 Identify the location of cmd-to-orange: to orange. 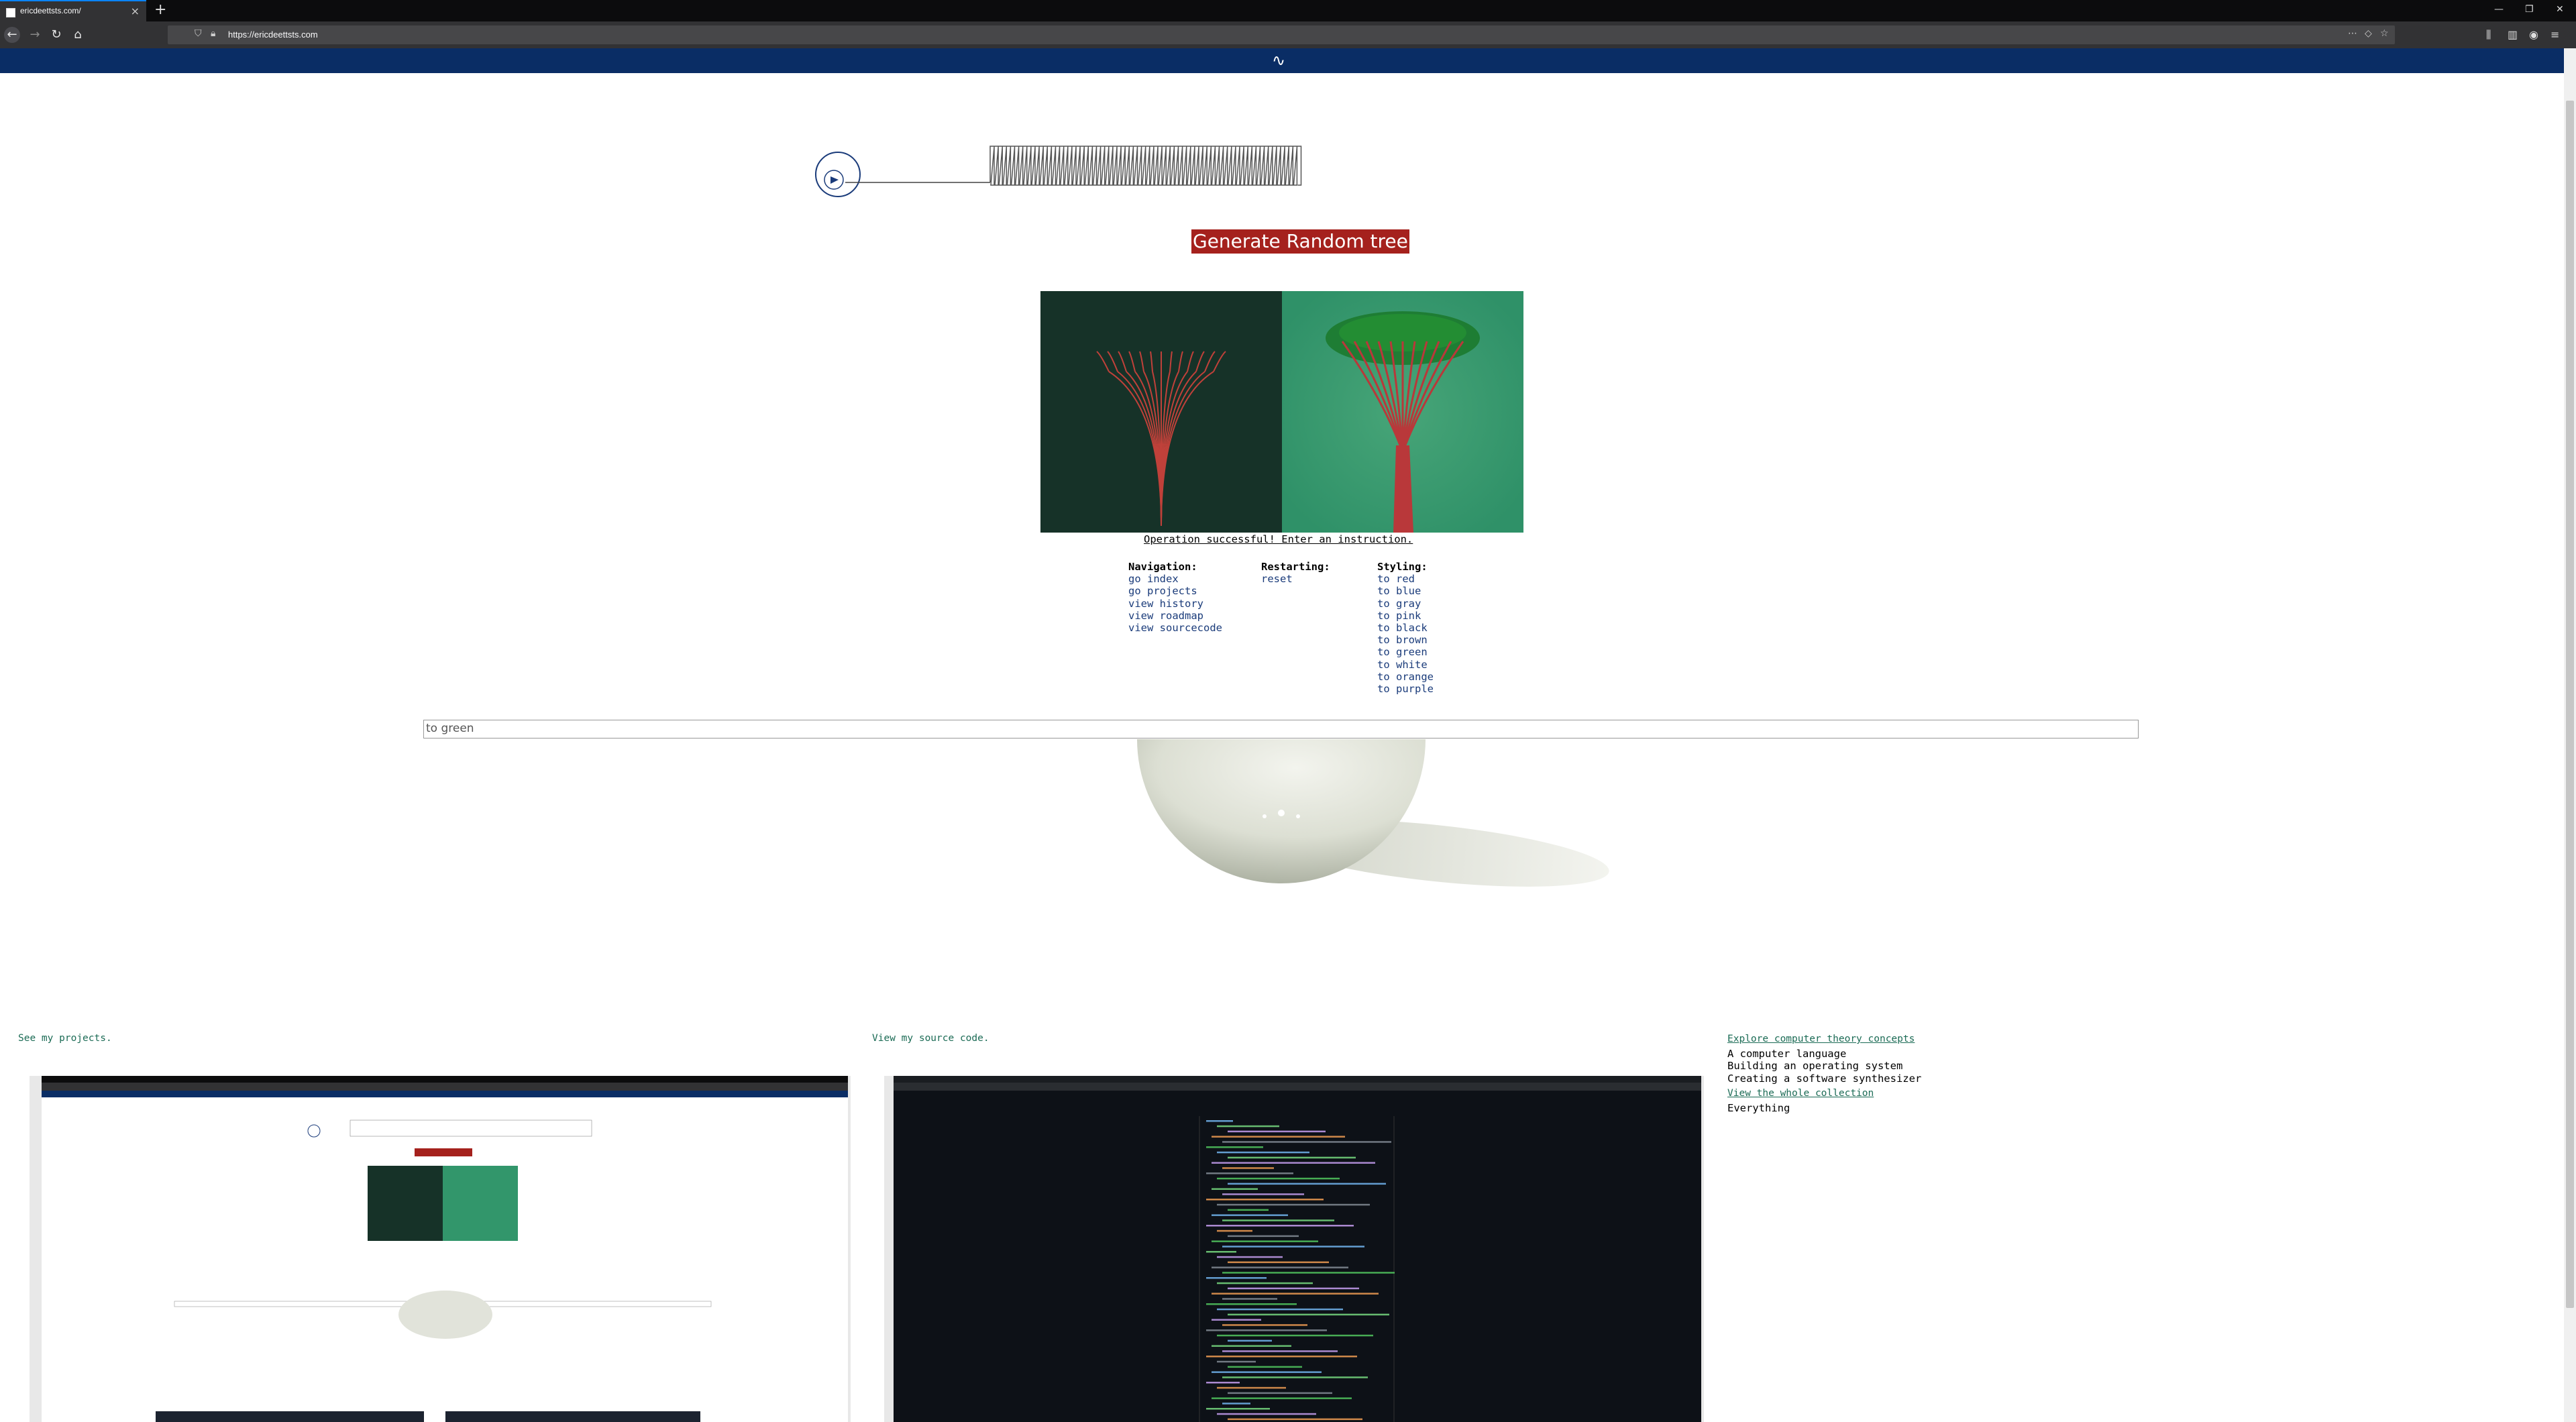
(1405, 677).